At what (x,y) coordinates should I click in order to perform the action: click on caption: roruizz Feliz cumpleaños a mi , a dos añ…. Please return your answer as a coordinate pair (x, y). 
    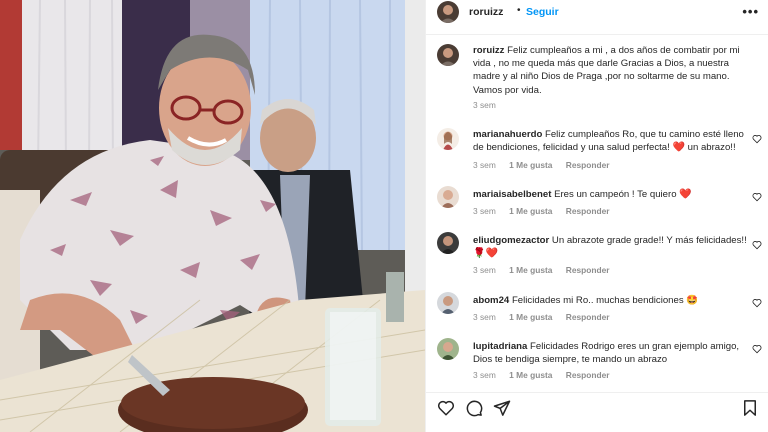
    Looking at the image, I should click on (597, 80).